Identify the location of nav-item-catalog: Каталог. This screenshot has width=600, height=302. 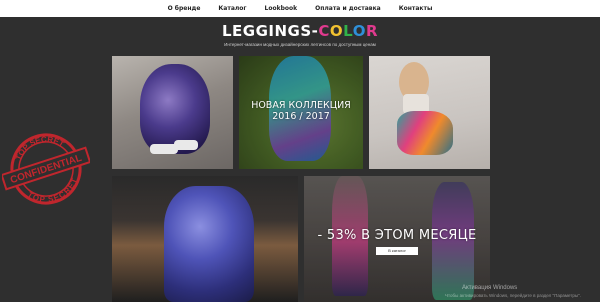
(232, 8).